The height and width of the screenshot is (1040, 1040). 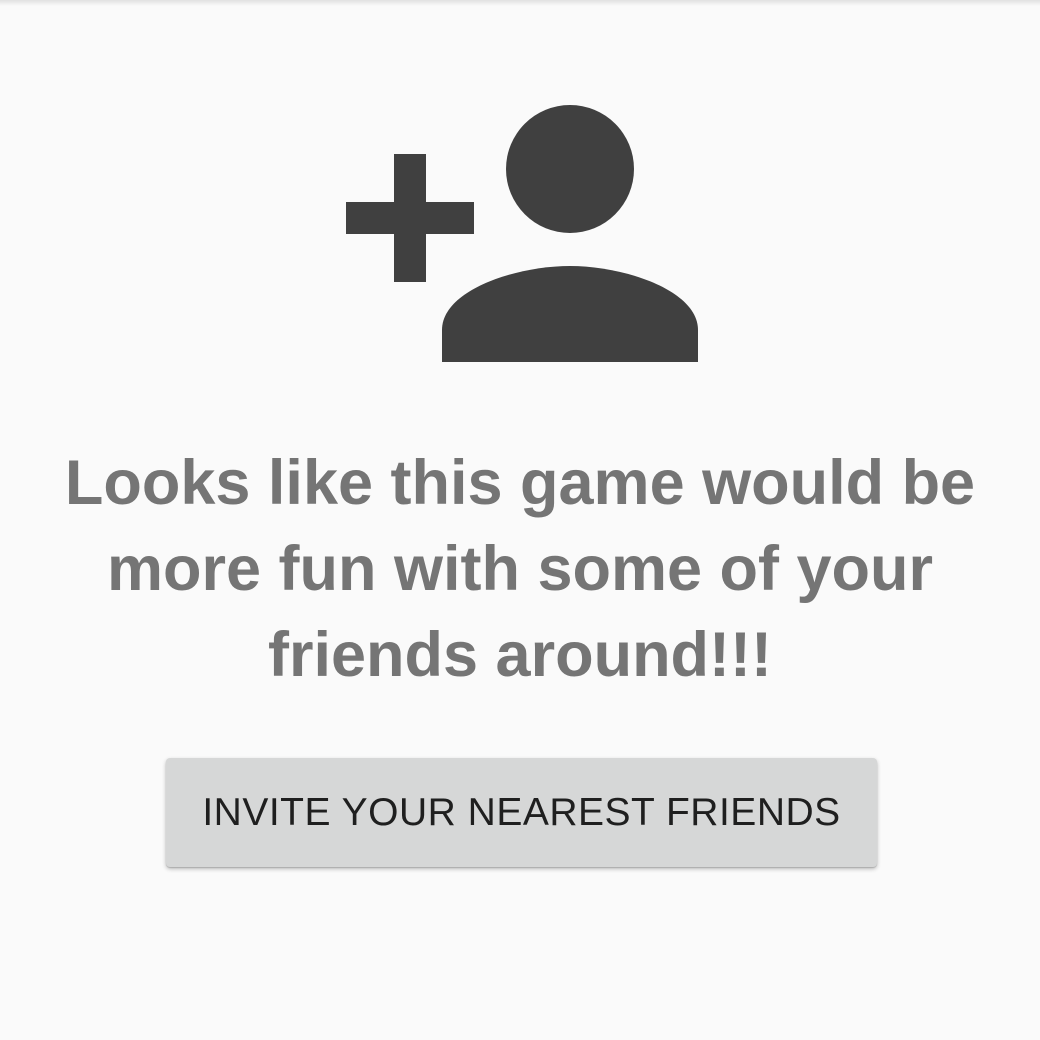 I want to click on person-add-icon, so click(x=522, y=233).